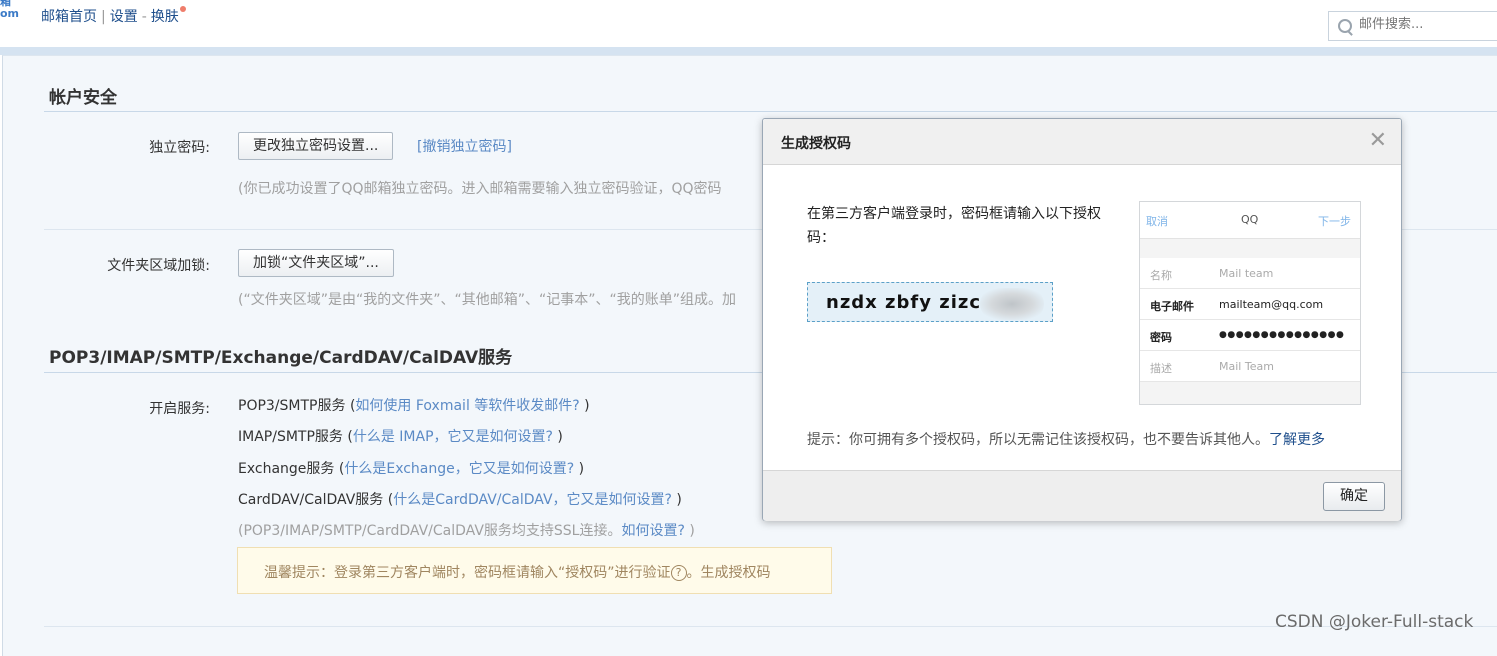  What do you see at coordinates (290, 437) in the screenshot?
I see `service-name: IMAP/SMTP服务` at bounding box center [290, 437].